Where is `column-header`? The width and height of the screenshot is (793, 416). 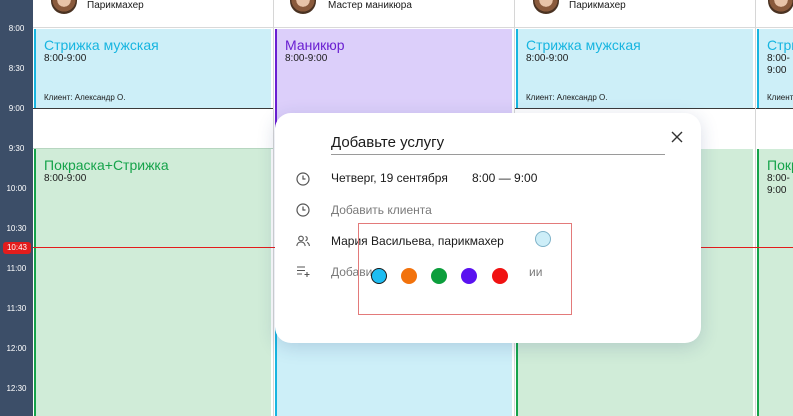
column-header is located at coordinates (774, 14).